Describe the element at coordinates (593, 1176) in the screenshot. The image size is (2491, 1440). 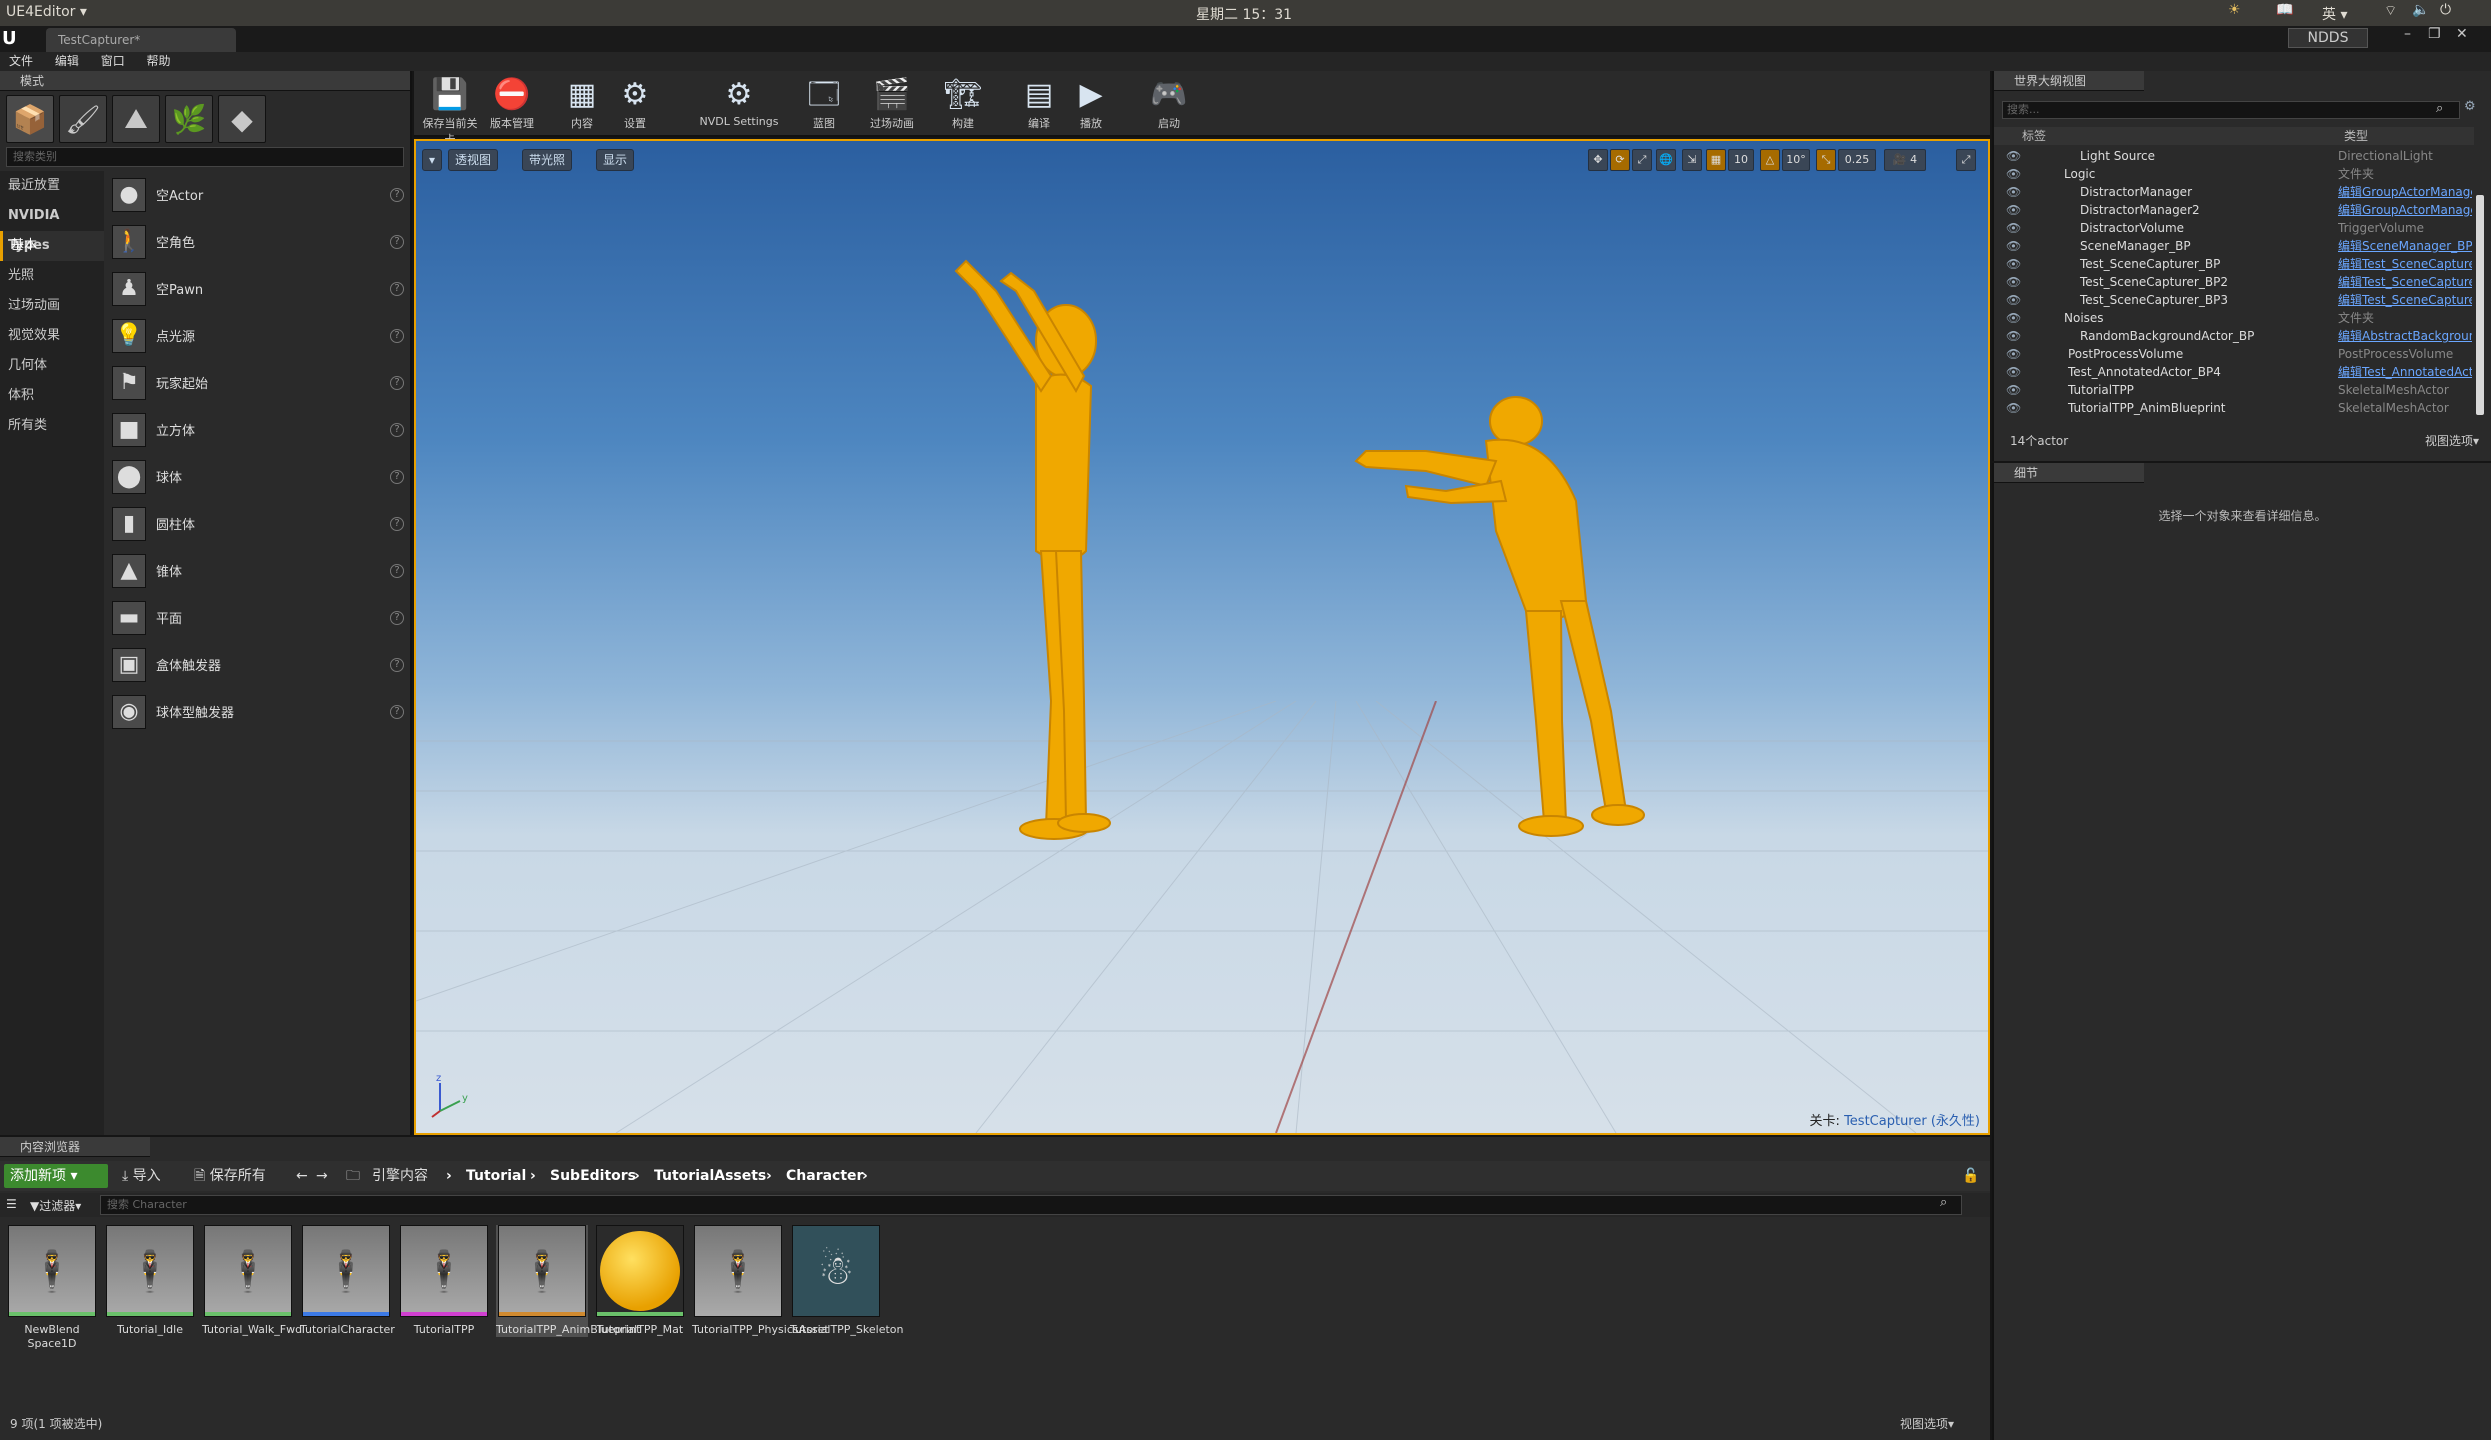
I see `path-segment: SubEditors` at that location.